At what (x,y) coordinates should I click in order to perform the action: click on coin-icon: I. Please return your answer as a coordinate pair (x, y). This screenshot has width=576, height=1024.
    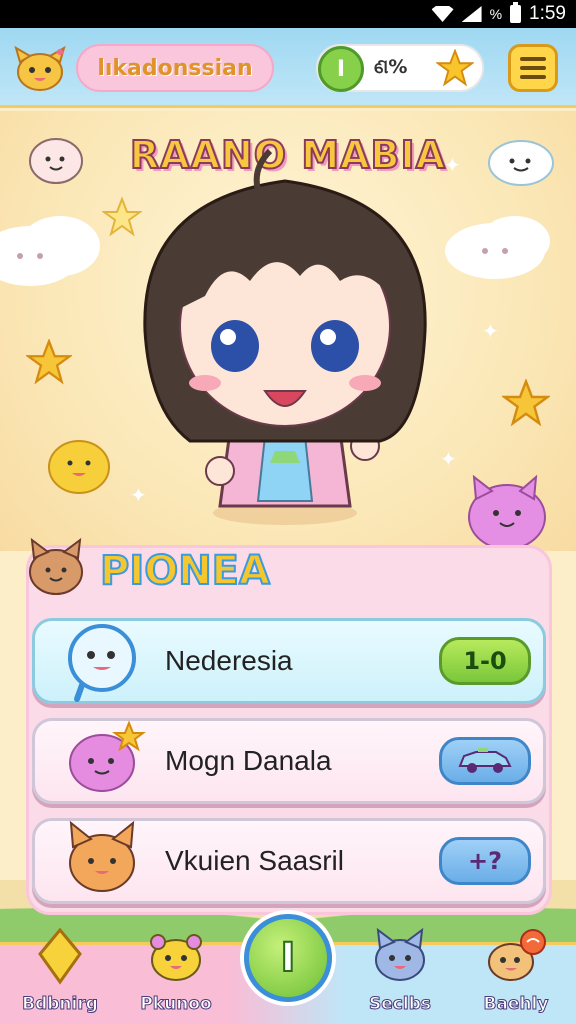
    Looking at the image, I should click on (341, 69).